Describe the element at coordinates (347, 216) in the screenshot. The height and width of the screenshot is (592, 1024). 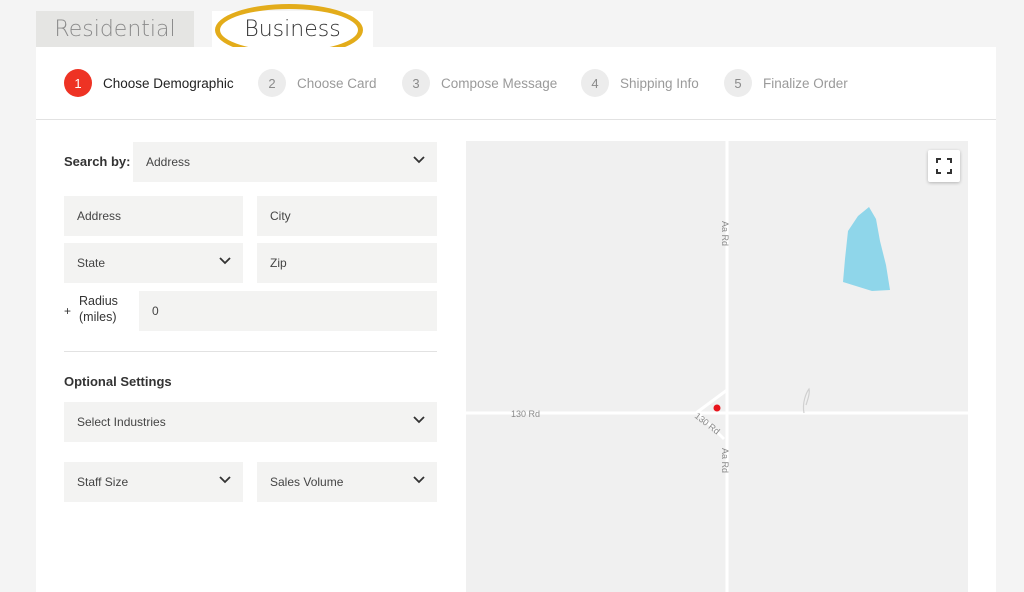
I see `city-field: City` at that location.